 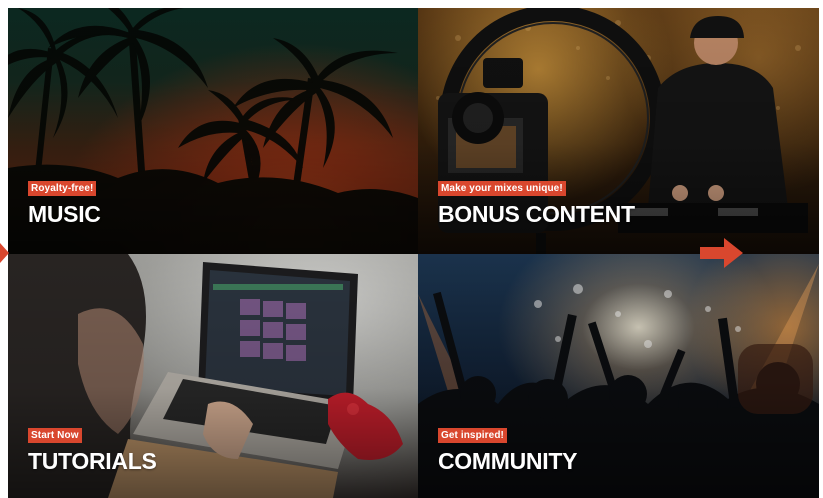 What do you see at coordinates (472, 435) in the screenshot?
I see `community-badge: Get inspired!` at bounding box center [472, 435].